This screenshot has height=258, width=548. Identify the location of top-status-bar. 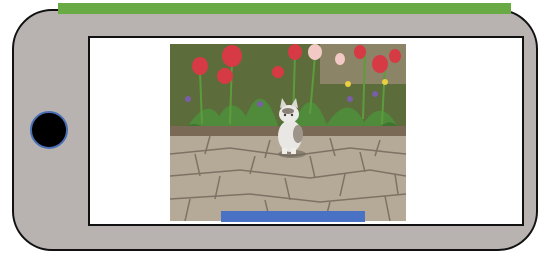
(284, 8).